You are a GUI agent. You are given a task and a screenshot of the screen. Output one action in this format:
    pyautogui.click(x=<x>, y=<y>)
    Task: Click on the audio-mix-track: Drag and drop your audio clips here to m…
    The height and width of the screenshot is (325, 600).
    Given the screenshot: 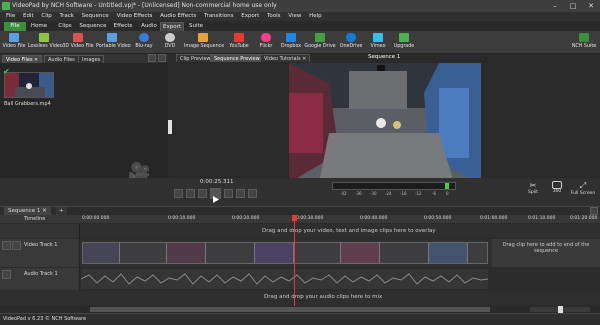 What is the action you would take?
    pyautogui.click(x=300, y=298)
    